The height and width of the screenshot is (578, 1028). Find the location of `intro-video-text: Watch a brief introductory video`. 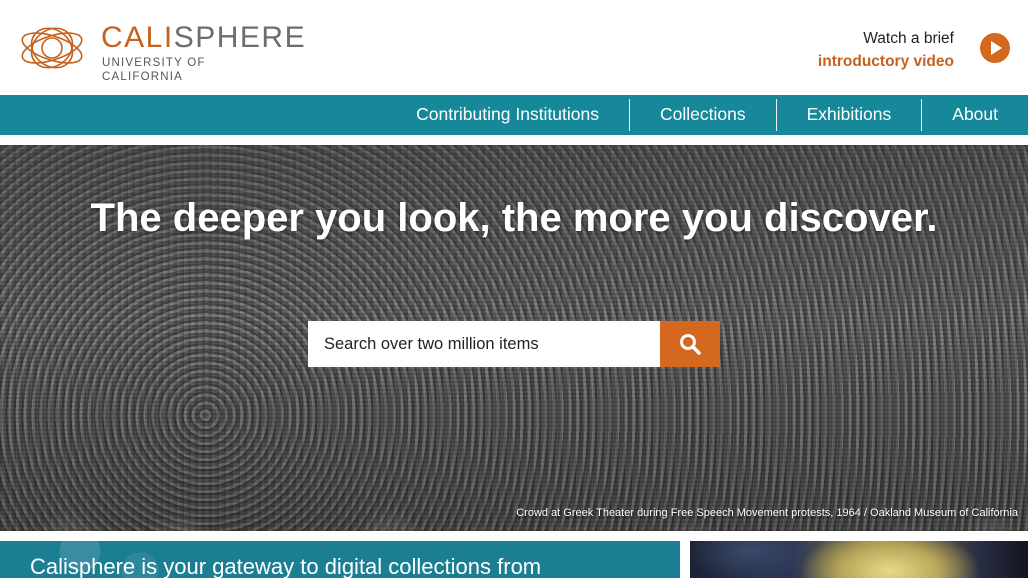

intro-video-text: Watch a brief introductory video is located at coordinates (886, 51).